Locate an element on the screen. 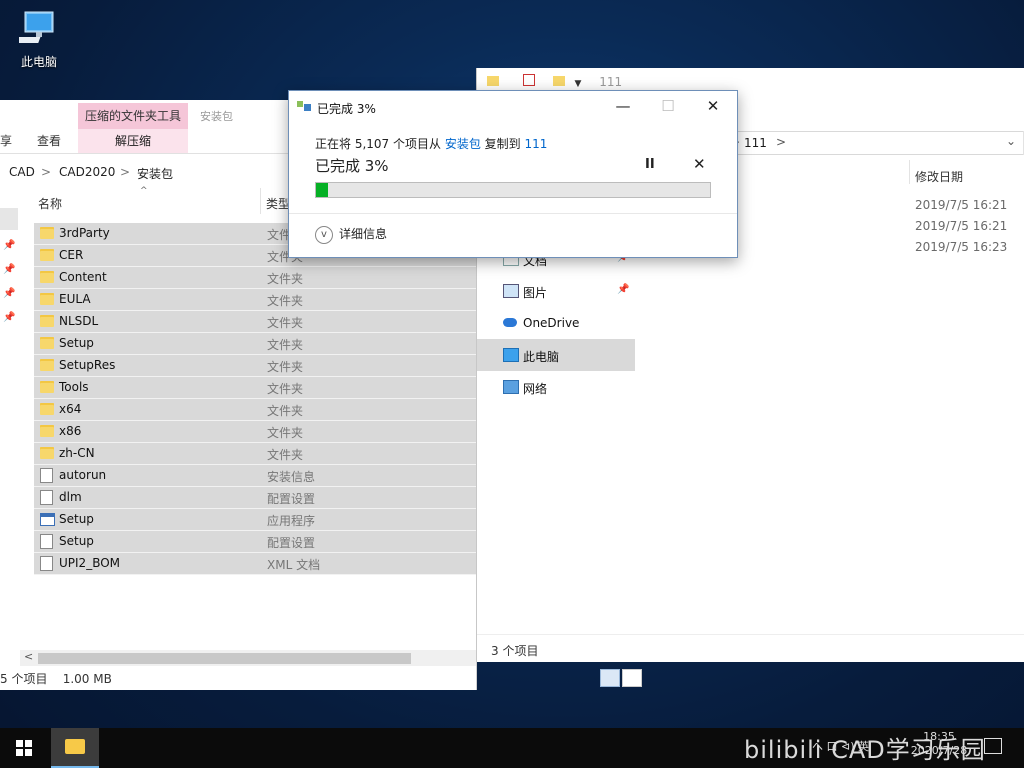  modified-date: 2019/7/5 16:21 is located at coordinates (961, 205).